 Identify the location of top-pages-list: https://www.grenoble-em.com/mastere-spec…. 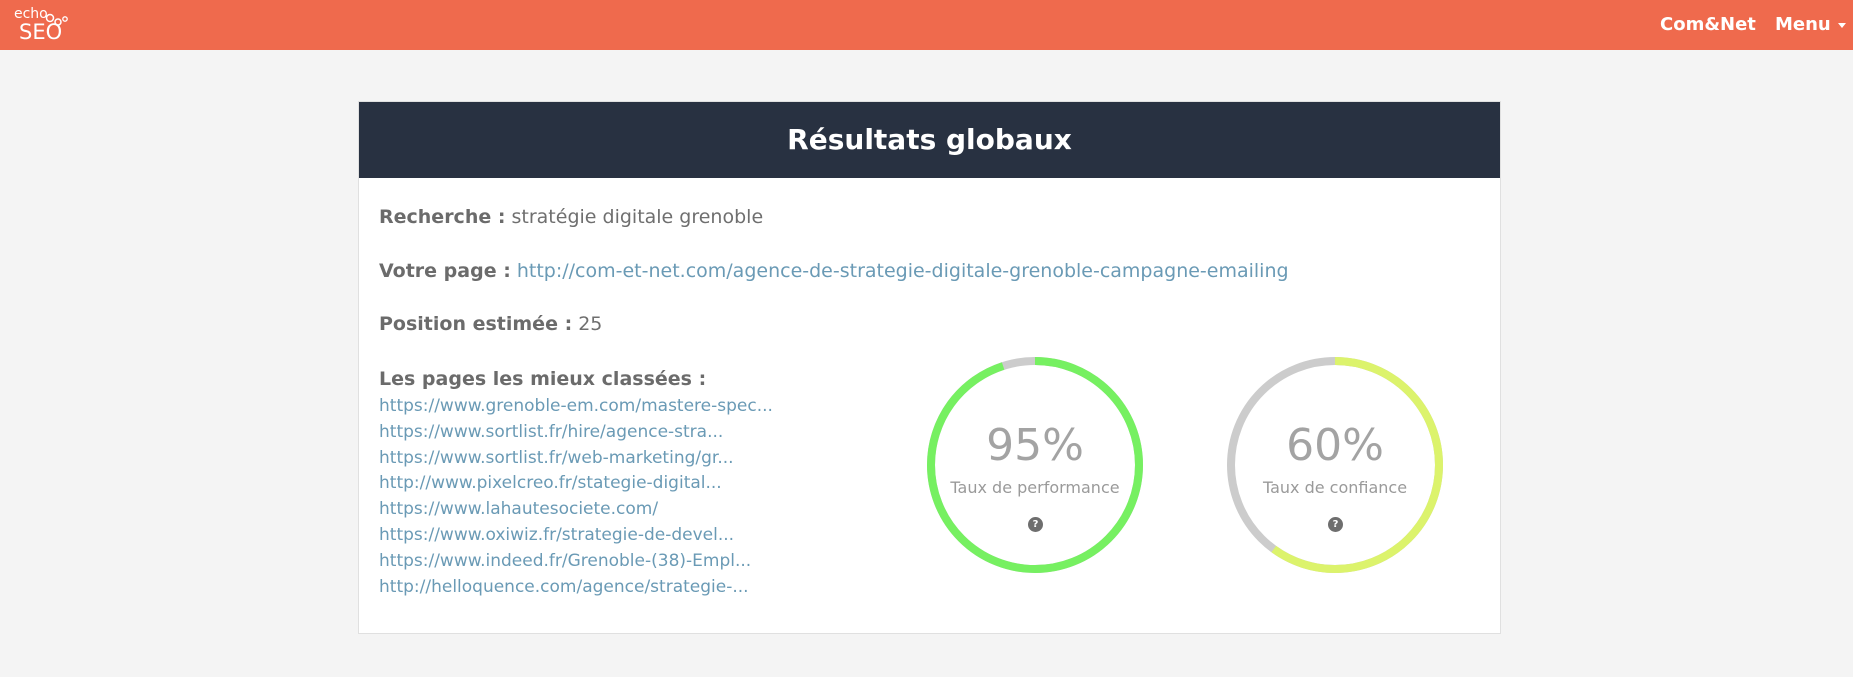
(576, 497).